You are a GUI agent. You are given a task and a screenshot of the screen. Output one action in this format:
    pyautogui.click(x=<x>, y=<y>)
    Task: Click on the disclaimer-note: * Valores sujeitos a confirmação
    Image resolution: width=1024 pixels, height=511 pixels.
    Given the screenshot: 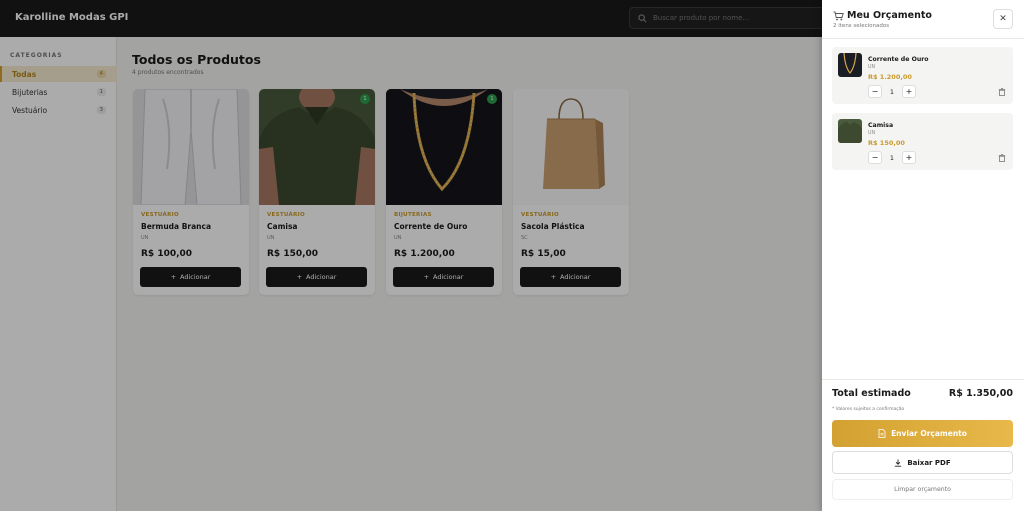 What is the action you would take?
    pyautogui.click(x=868, y=409)
    